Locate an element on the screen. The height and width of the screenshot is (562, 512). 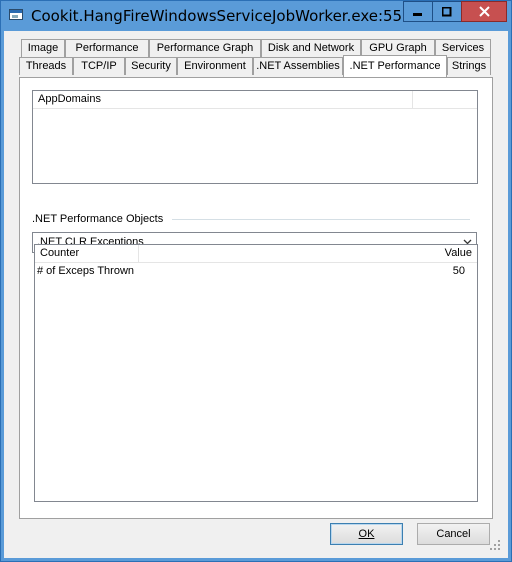
cancel-button: Cancel is located at coordinates (453, 534).